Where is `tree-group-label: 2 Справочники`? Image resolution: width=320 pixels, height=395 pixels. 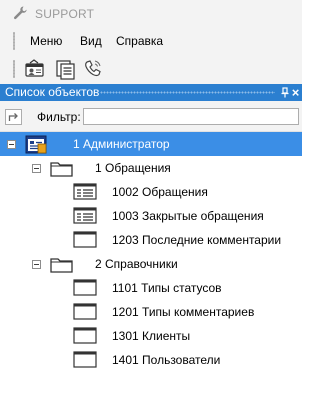
tree-group-label: 2 Справочники is located at coordinates (136, 264).